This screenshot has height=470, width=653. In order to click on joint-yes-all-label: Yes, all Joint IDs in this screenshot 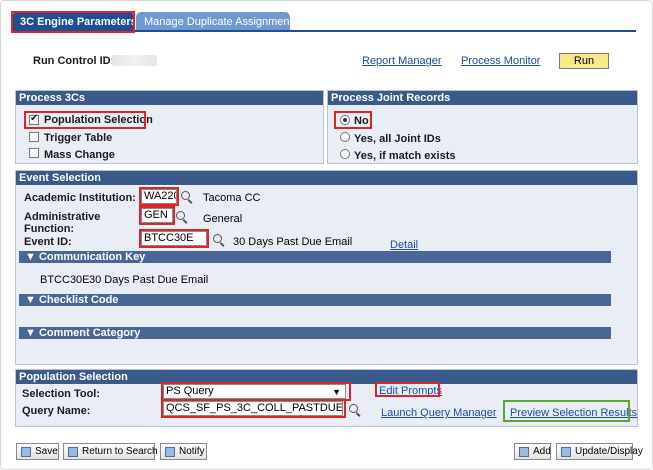, I will do `click(397, 139)`.